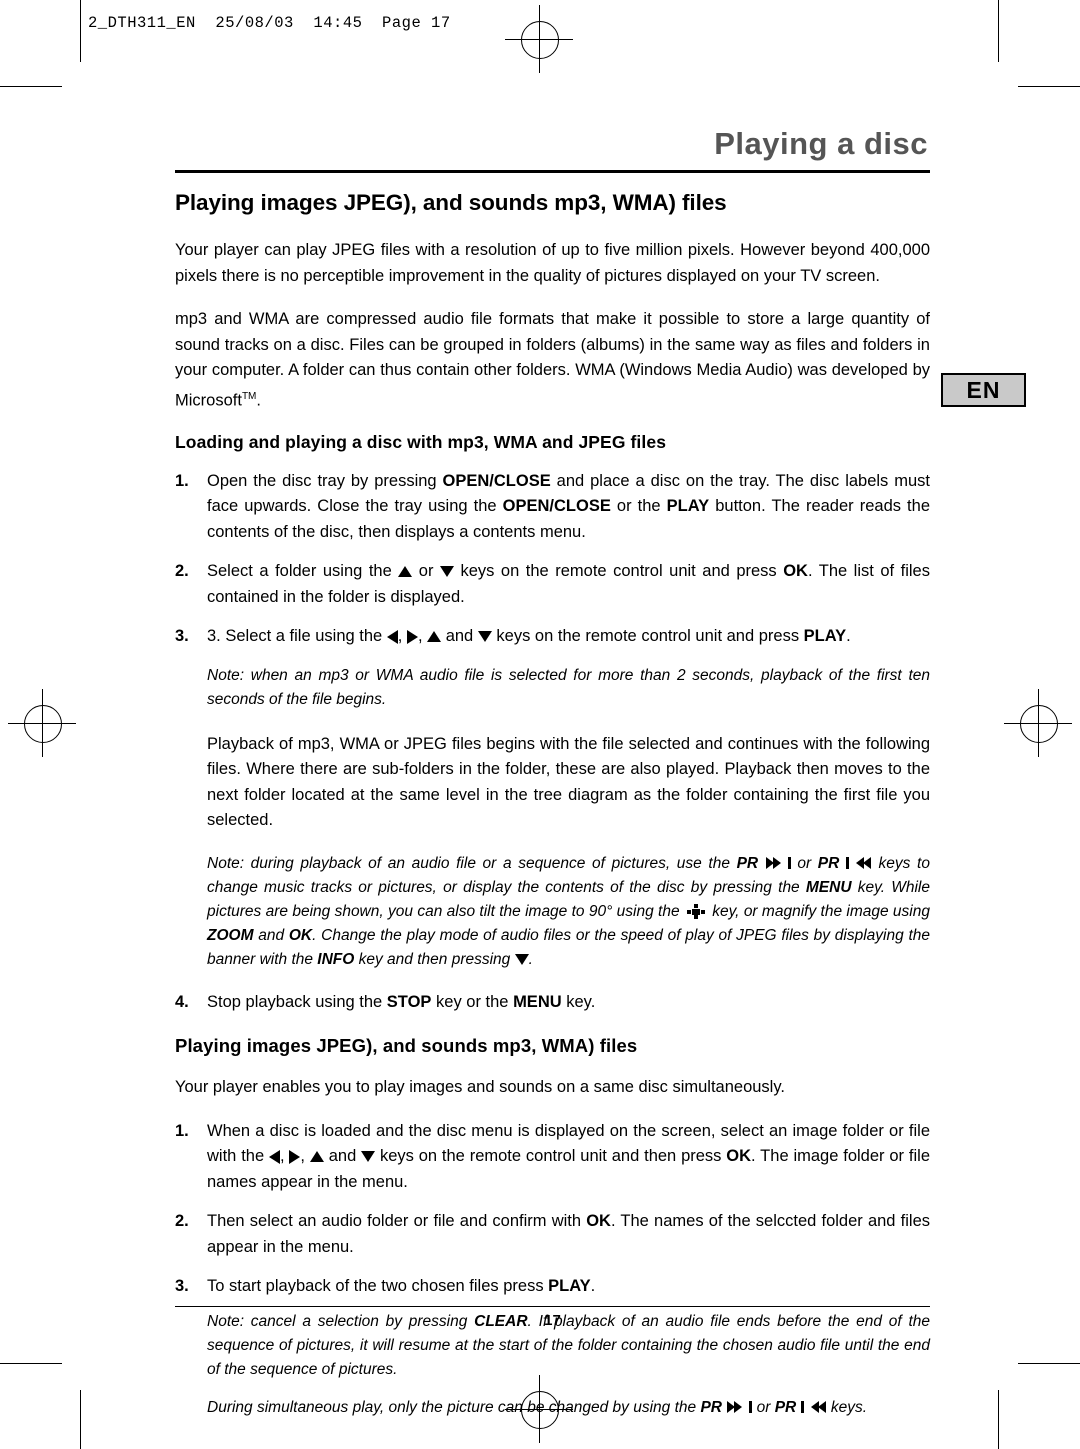  What do you see at coordinates (269, 23) in the screenshot?
I see `print-job-strip: 2_DTH311_EN 25/08/03 14:45 Page 17` at bounding box center [269, 23].